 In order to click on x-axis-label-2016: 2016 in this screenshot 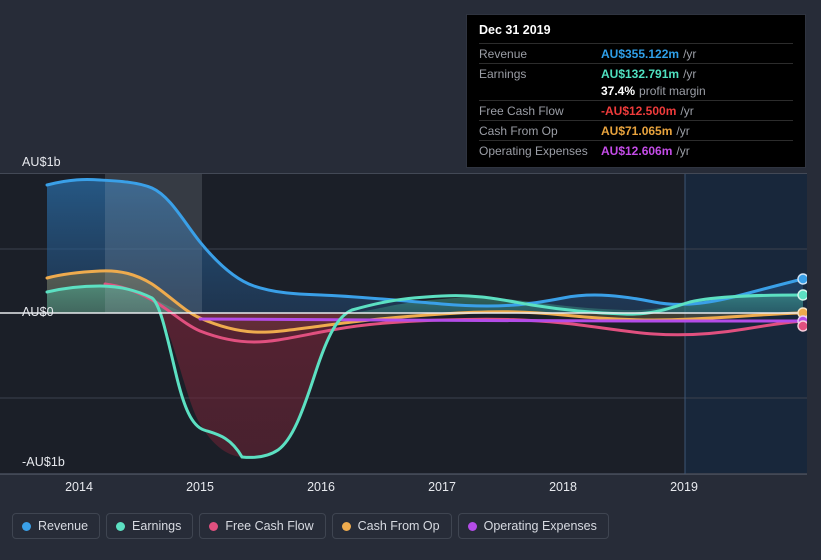, I will do `click(321, 487)`.